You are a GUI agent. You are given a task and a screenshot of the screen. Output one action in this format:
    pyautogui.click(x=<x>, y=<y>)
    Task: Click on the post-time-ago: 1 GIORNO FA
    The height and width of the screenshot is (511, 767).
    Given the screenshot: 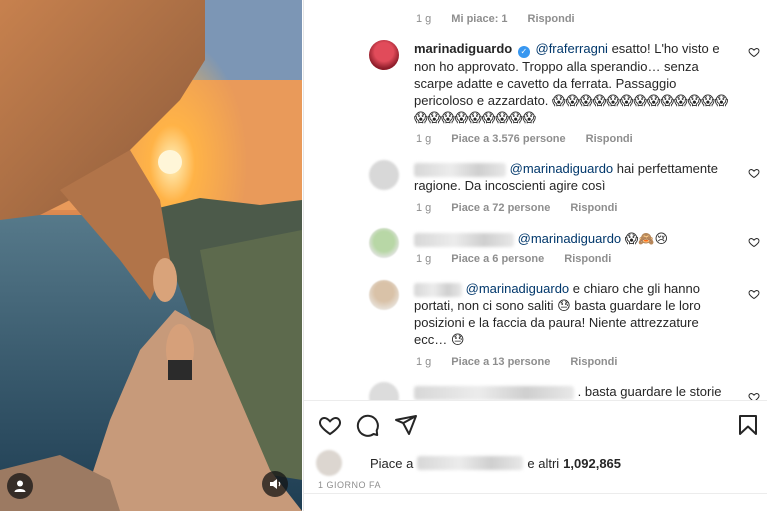 What is the action you would take?
    pyautogui.click(x=349, y=485)
    